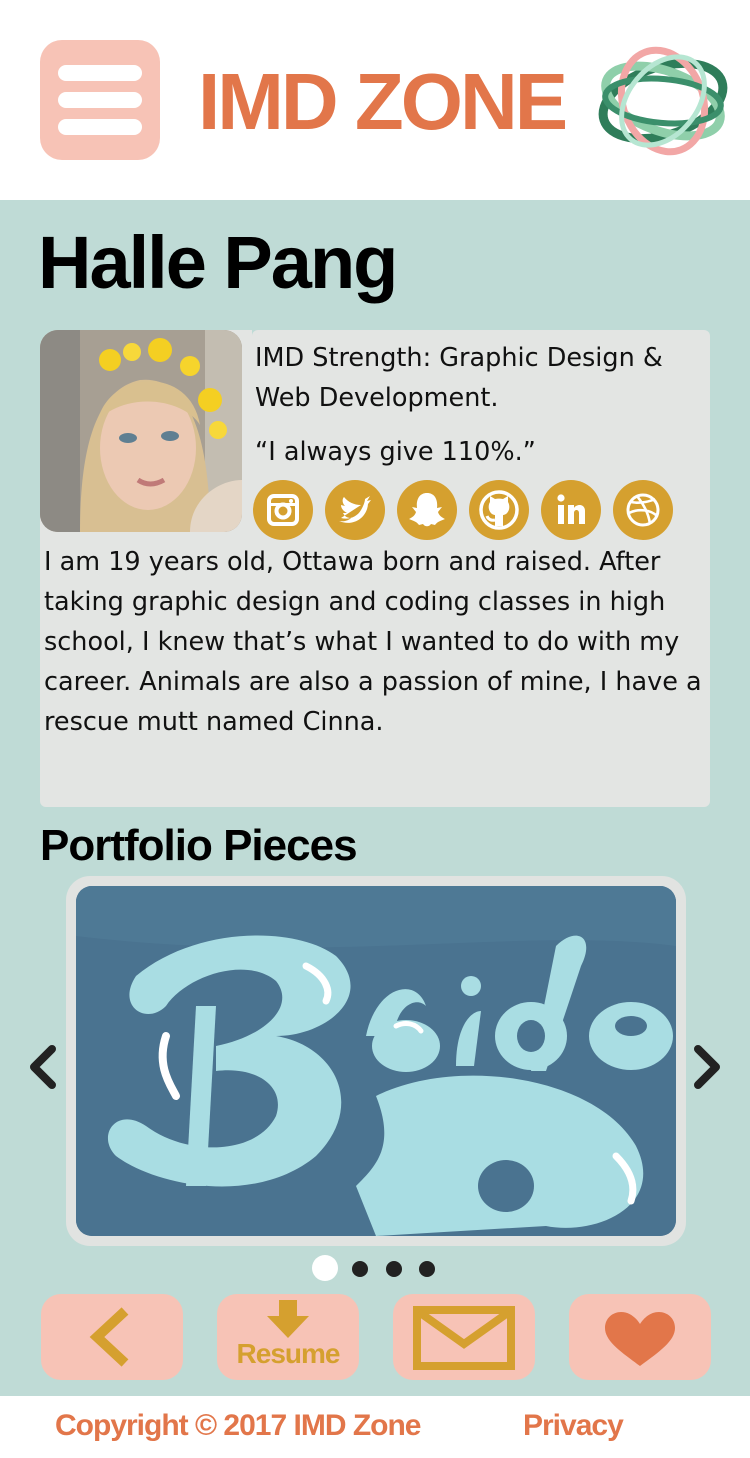 Image resolution: width=750 pixels, height=1458 pixels. I want to click on github-icon, so click(499, 510).